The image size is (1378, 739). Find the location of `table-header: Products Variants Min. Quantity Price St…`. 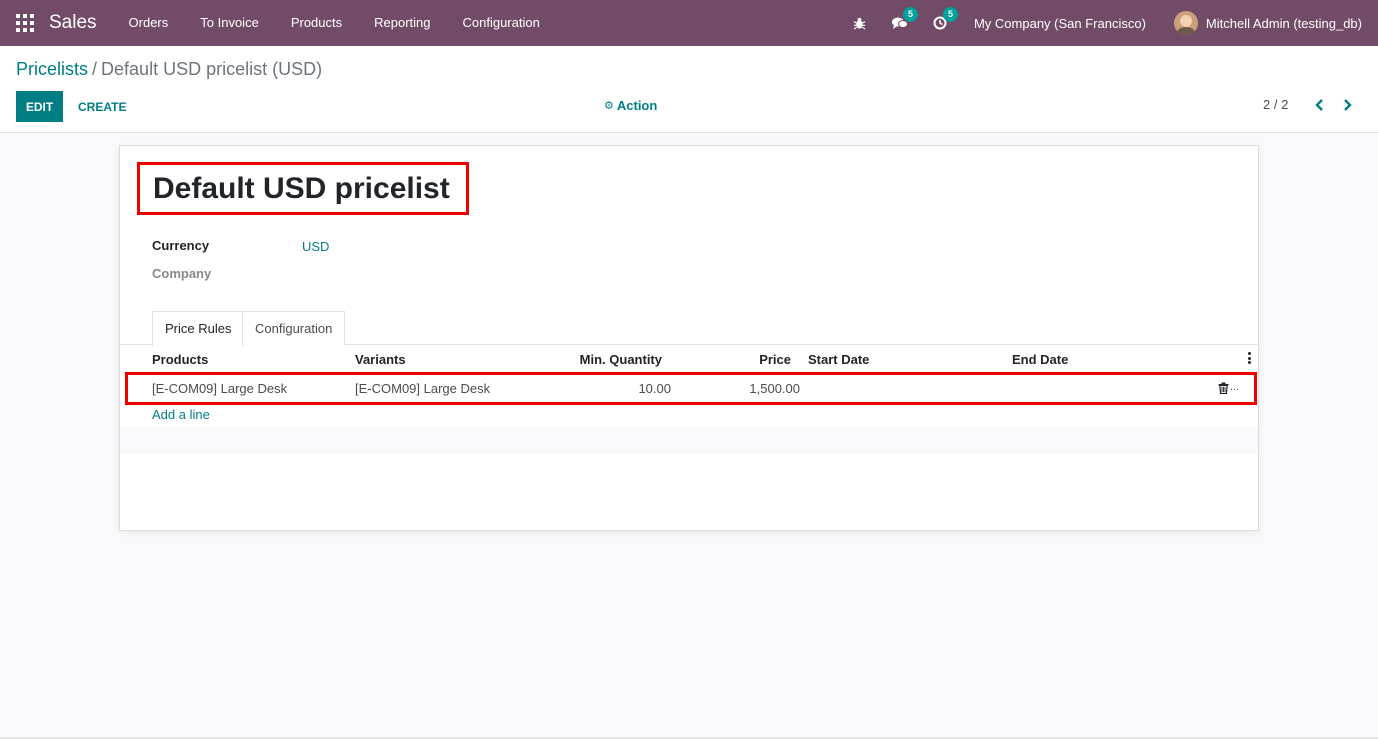

table-header: Products Variants Min. Quantity Price St… is located at coordinates (689, 359).